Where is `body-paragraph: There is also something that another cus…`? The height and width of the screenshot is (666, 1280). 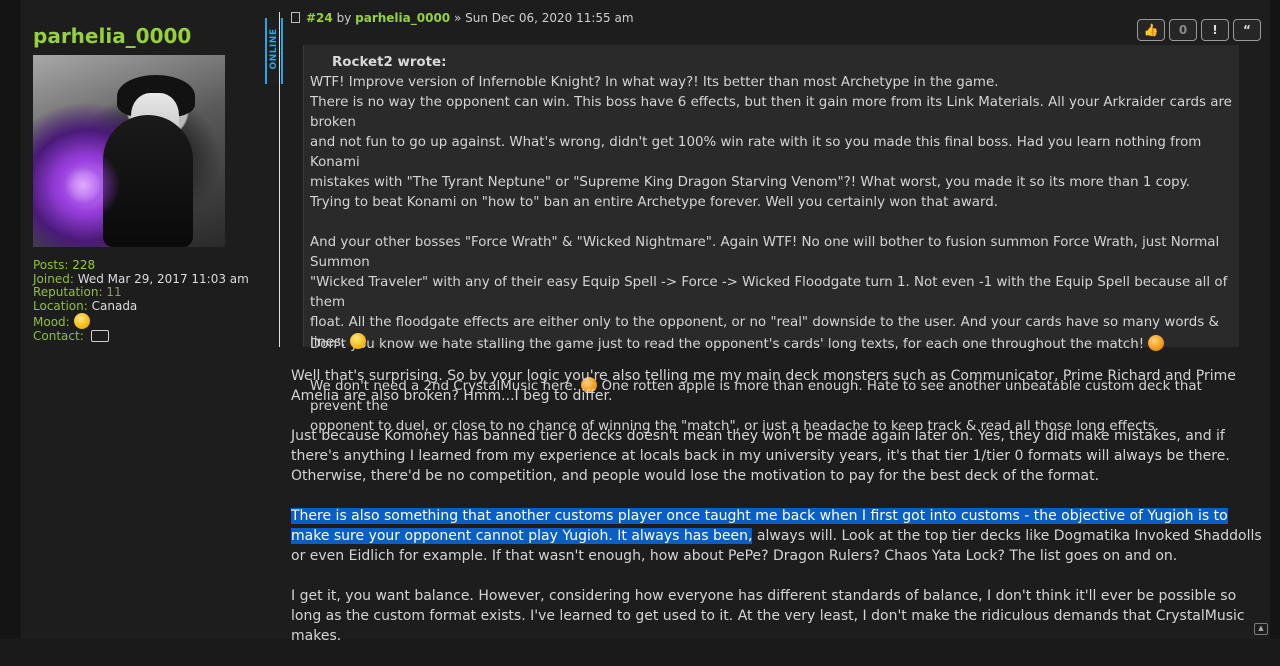 body-paragraph: There is also something that another cus… is located at coordinates (776, 536).